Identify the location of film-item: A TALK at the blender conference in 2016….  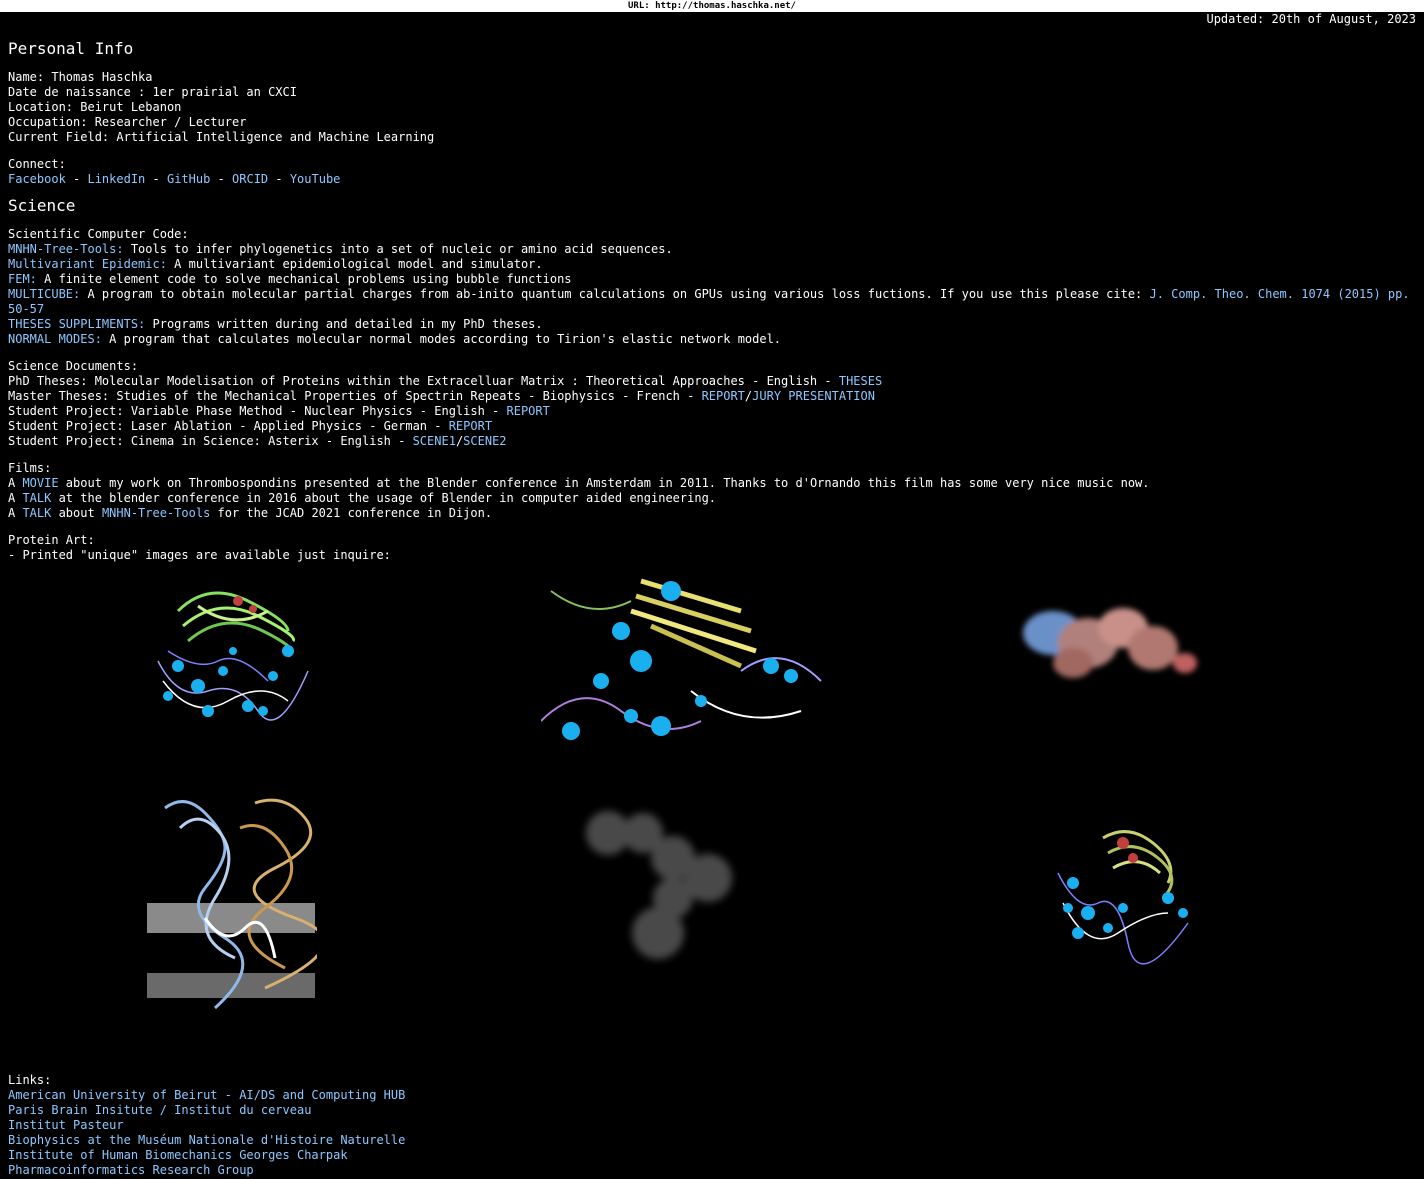
(362, 498).